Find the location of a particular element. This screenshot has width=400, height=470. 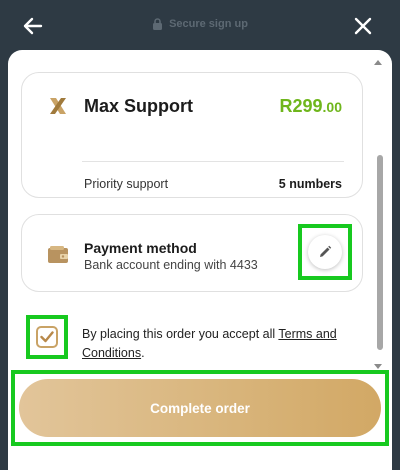

plan-price: R299.00 is located at coordinates (311, 106).